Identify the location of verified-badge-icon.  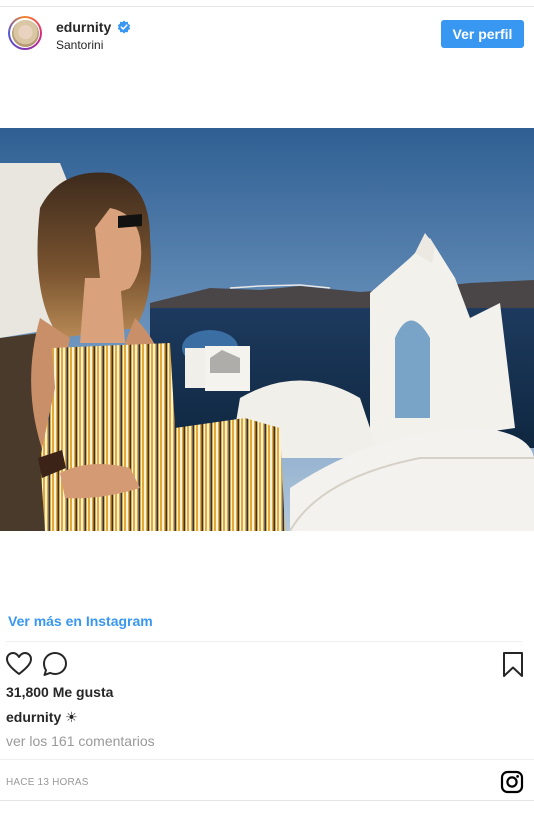
(124, 27).